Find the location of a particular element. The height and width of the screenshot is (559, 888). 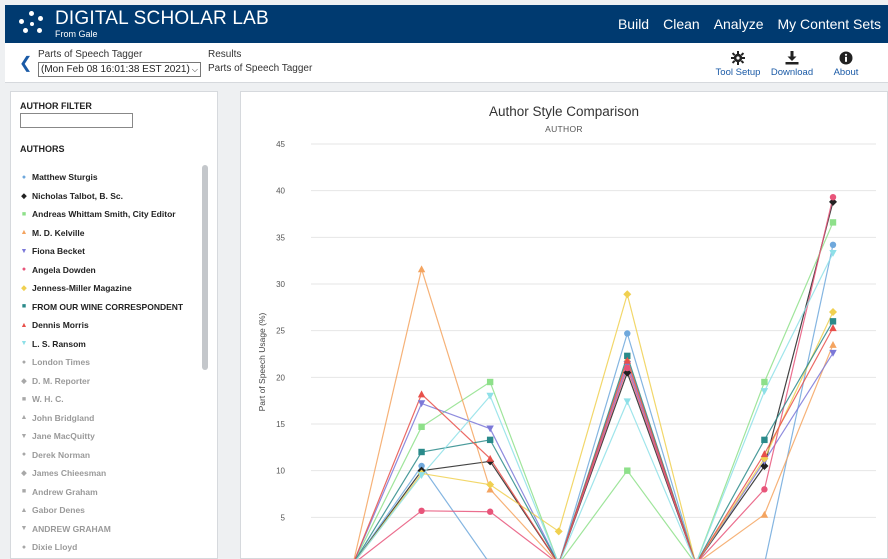

run-select: (Mon Feb 08 16:01:38 EST 2021) ⌵ is located at coordinates (119, 69).